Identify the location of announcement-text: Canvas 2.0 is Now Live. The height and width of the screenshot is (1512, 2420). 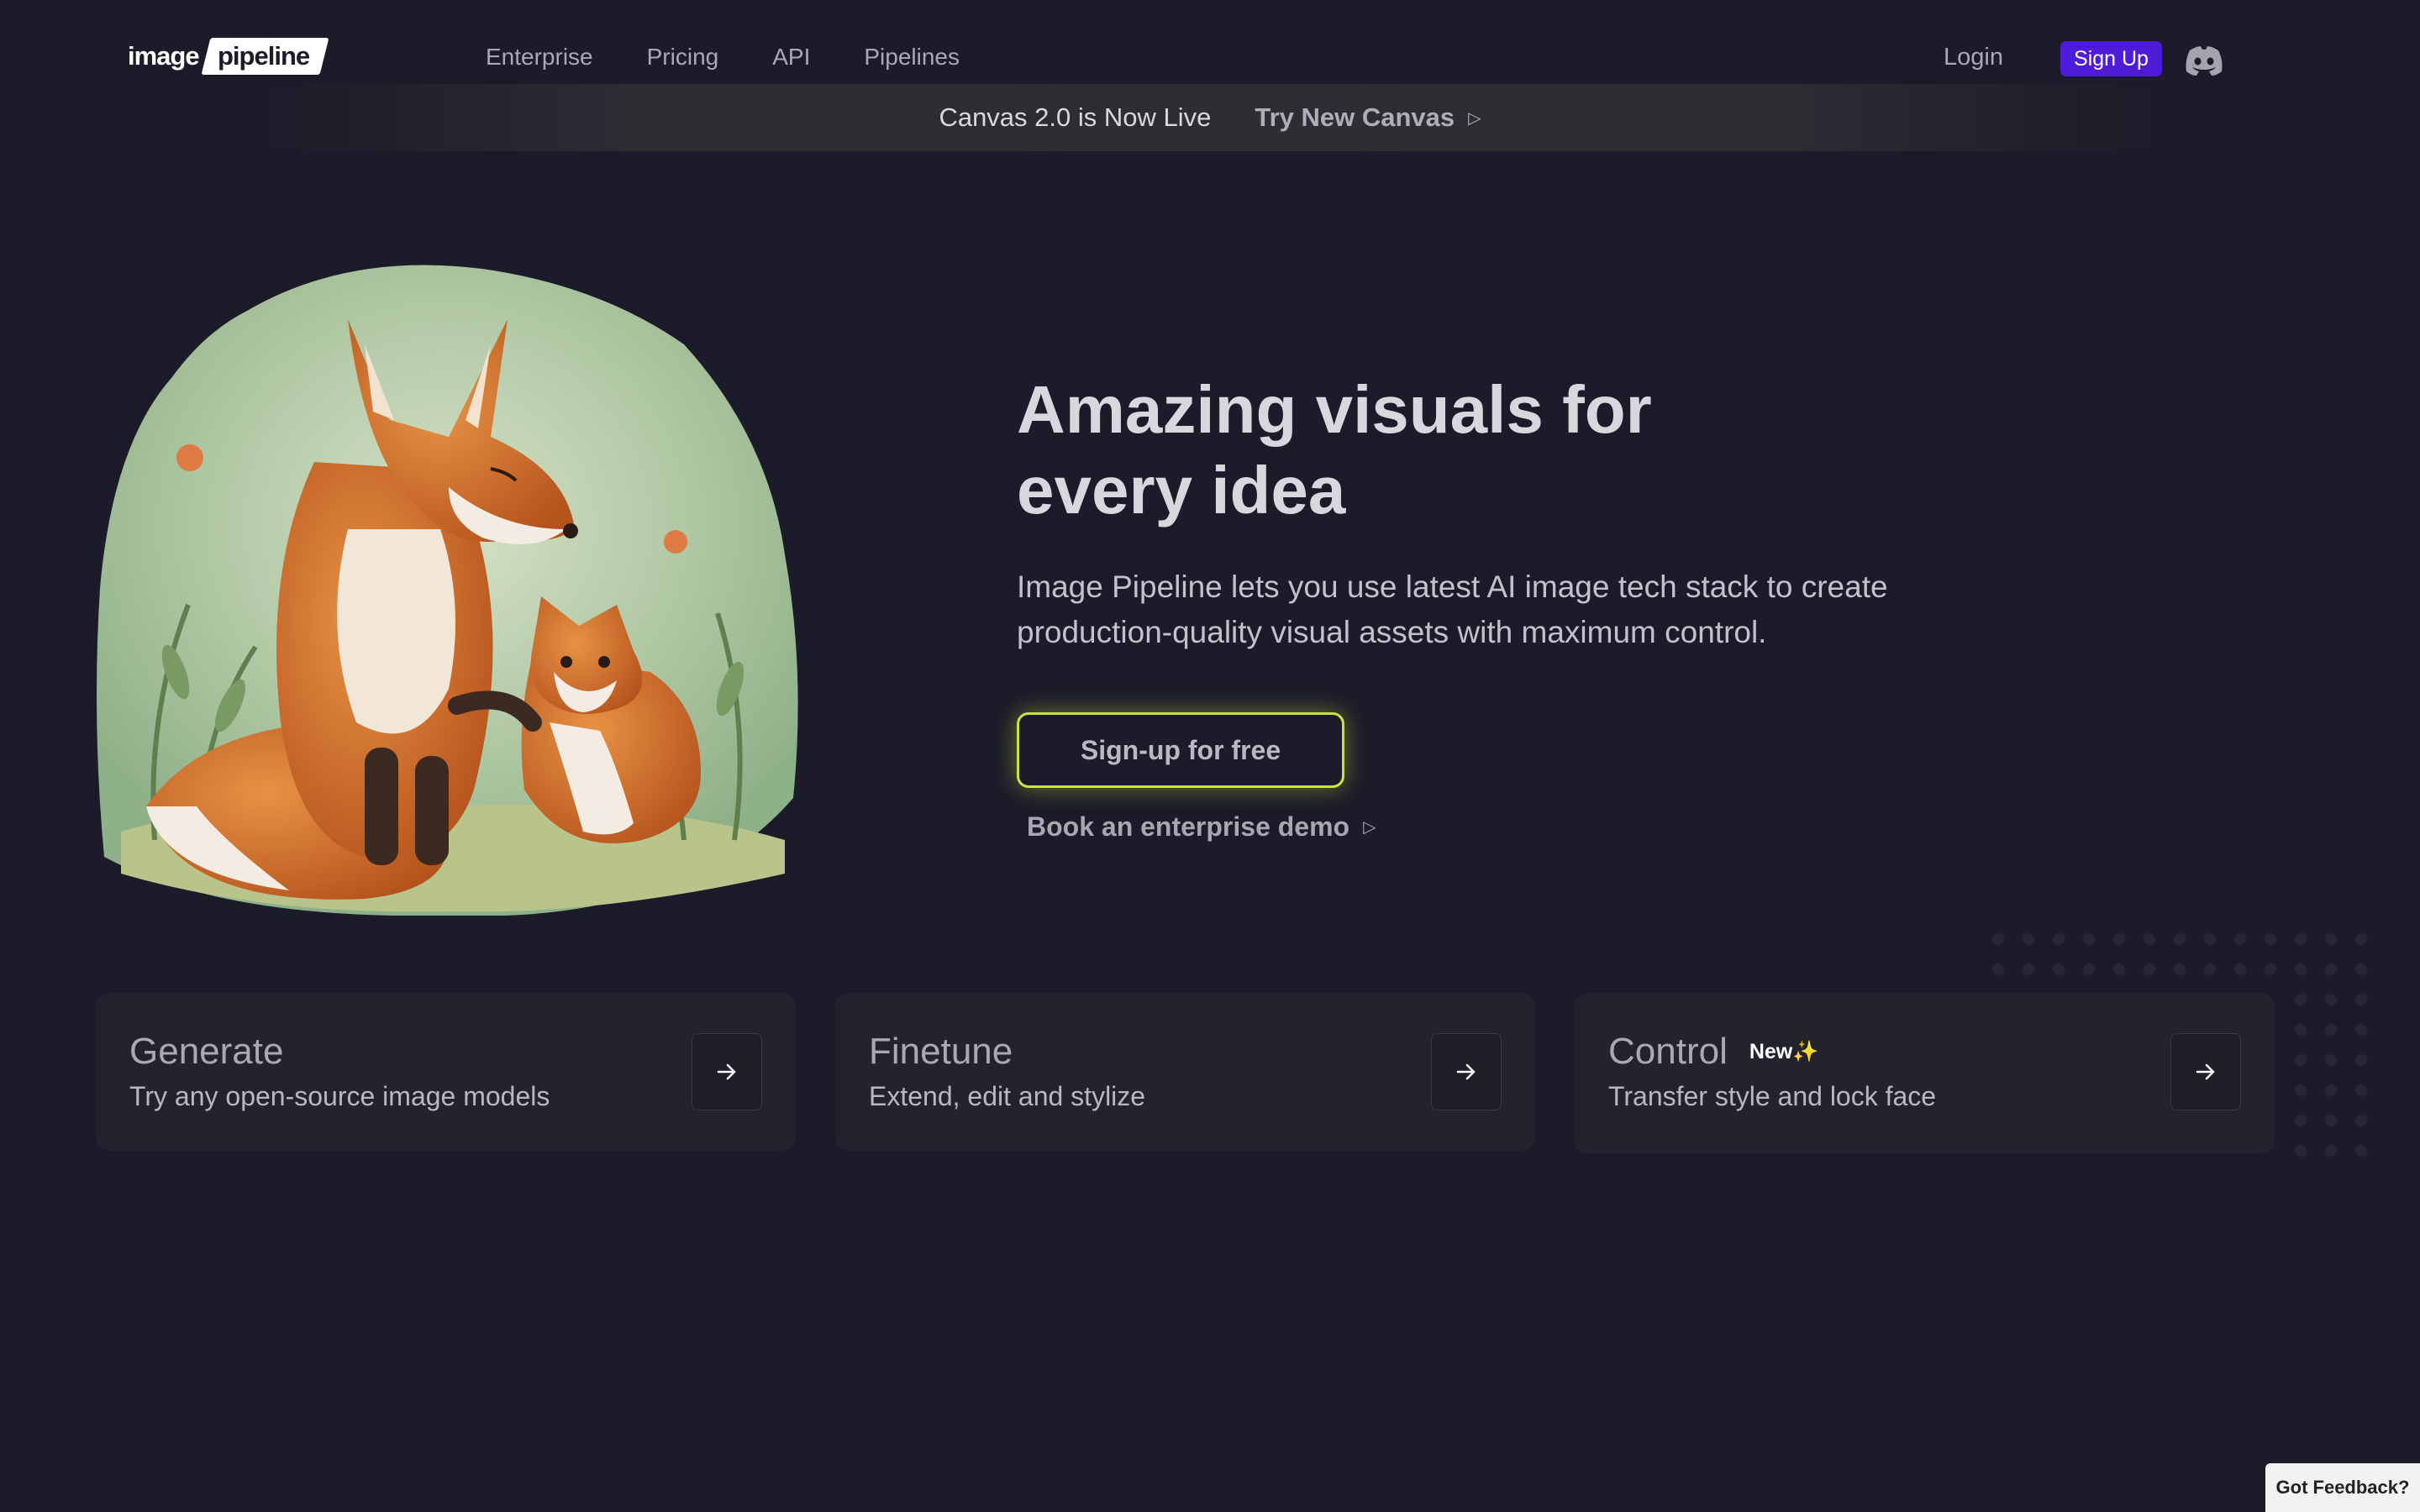
(1075, 117).